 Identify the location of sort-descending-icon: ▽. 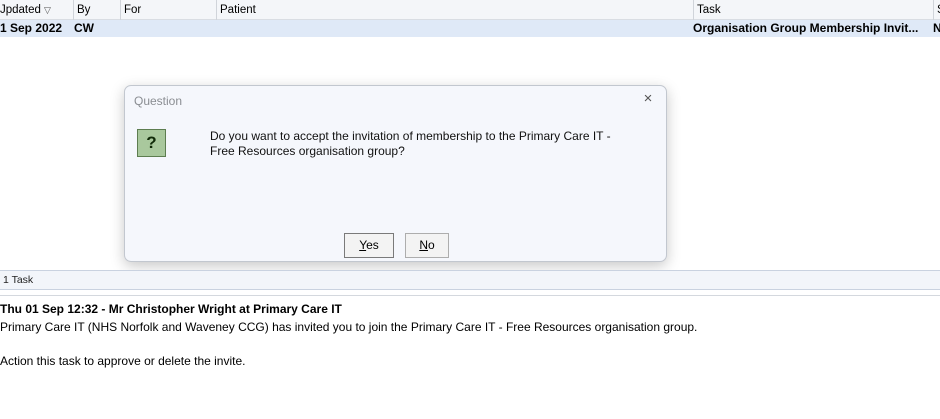
(47, 10).